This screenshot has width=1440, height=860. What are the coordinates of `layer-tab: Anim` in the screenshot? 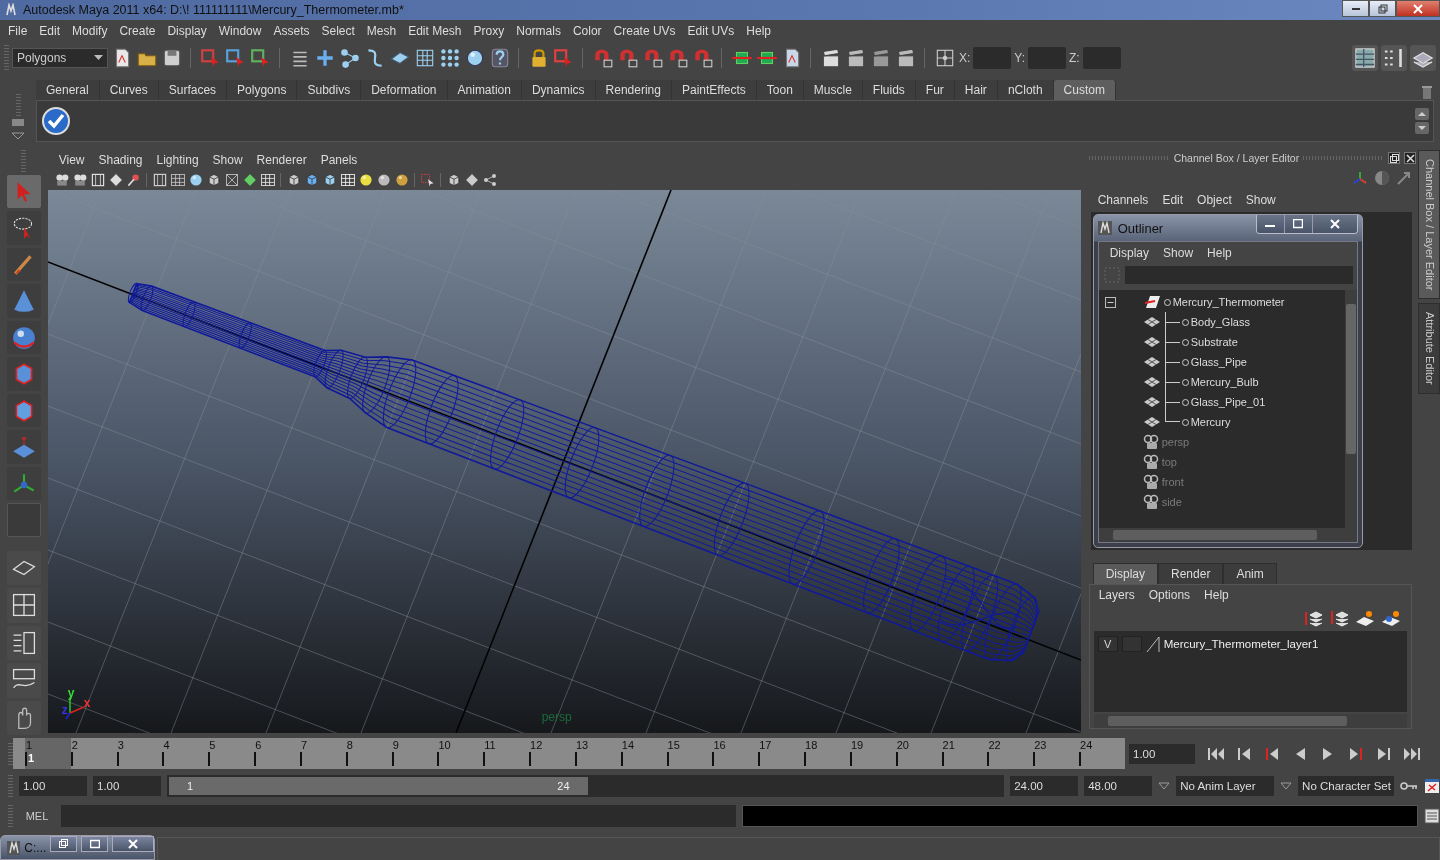 It's located at (1250, 573).